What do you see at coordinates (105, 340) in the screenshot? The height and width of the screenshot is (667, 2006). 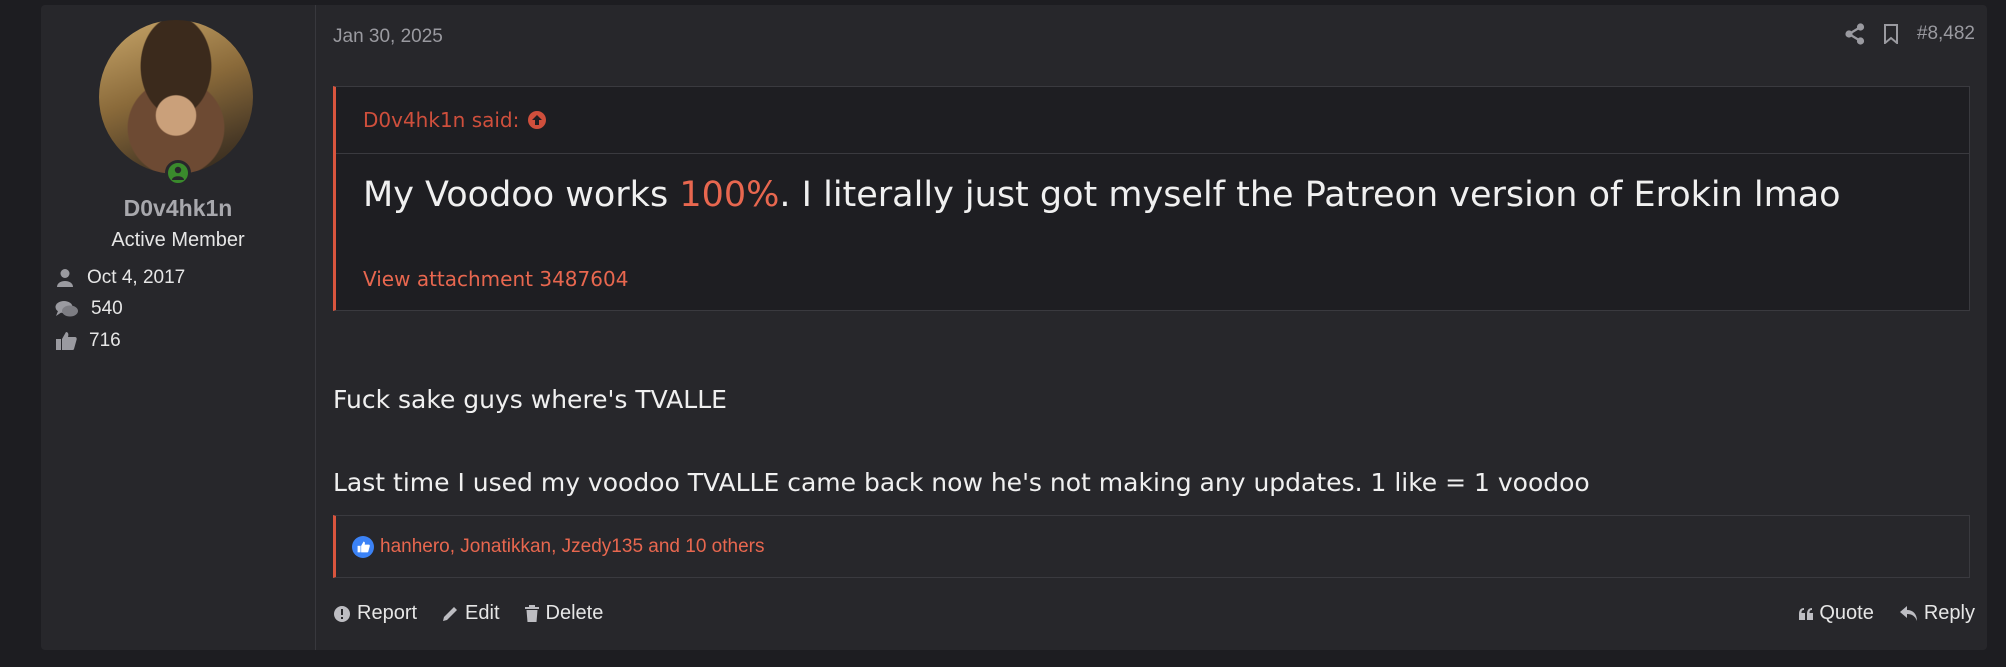 I see `reactions-count: 716` at bounding box center [105, 340].